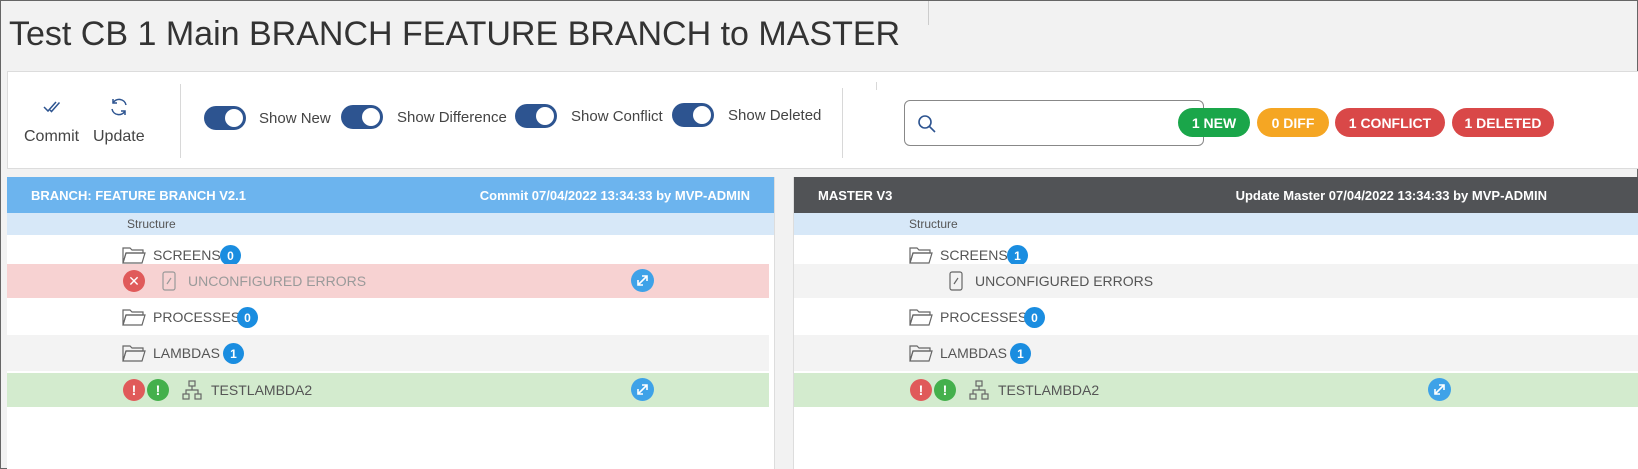 The width and height of the screenshot is (1638, 469). What do you see at coordinates (119, 121) in the screenshot?
I see `update-button: Update` at bounding box center [119, 121].